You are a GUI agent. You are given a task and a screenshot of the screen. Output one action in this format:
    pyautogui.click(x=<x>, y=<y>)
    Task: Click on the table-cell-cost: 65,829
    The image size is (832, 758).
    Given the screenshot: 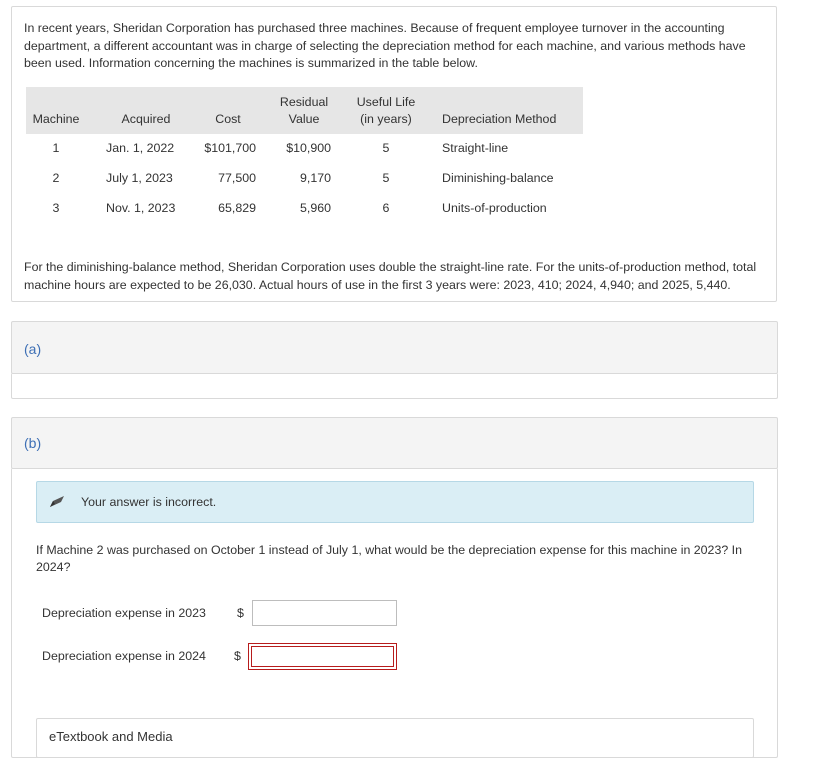 What is the action you would take?
    pyautogui.click(x=237, y=208)
    